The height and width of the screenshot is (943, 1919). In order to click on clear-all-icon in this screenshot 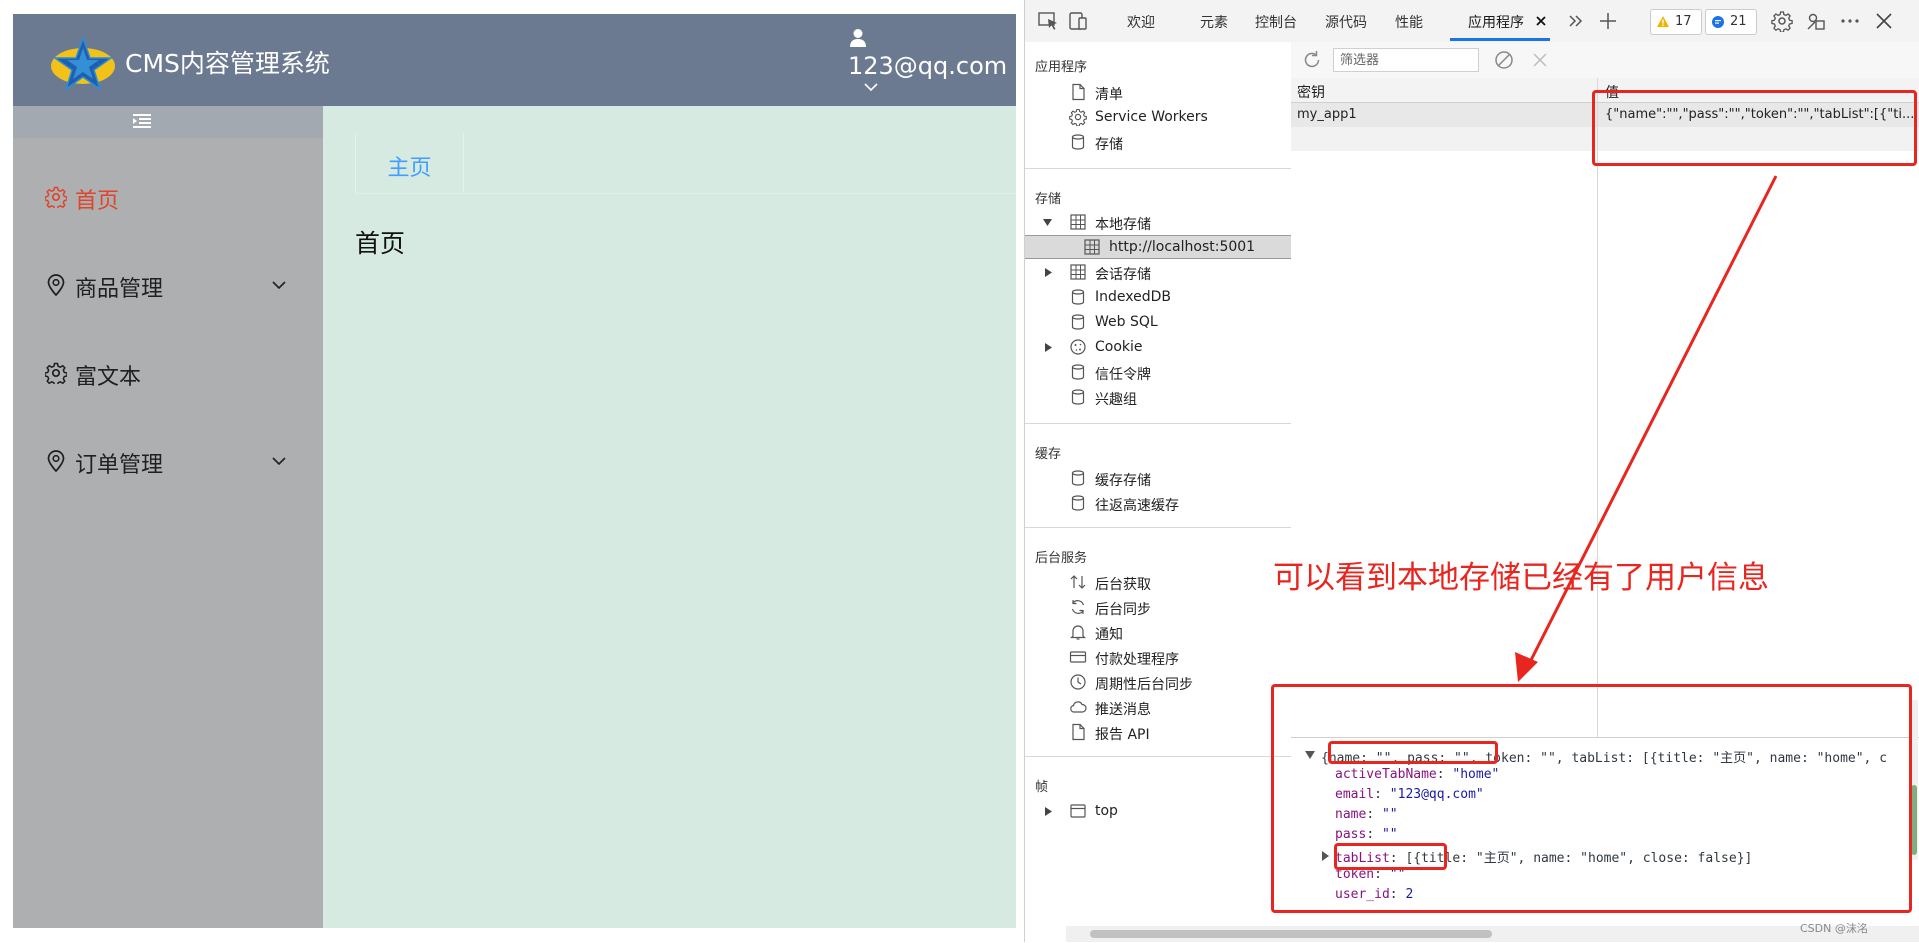, I will do `click(1504, 60)`.